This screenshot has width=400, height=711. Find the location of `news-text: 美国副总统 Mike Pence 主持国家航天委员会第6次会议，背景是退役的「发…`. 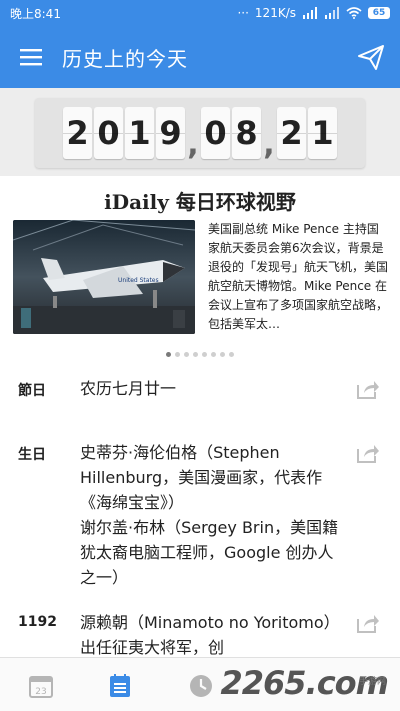

news-text: 美国副总统 Mike Pence 主持国家航天委员会第6次会议，背景是退役的「发… is located at coordinates (298, 276).